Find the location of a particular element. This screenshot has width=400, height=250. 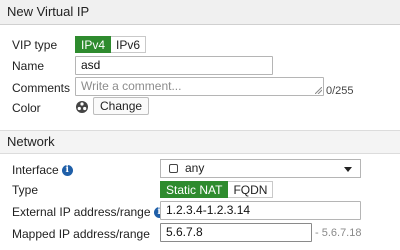

vip-type-toggle: IPv4 IPv6 is located at coordinates (111, 44).